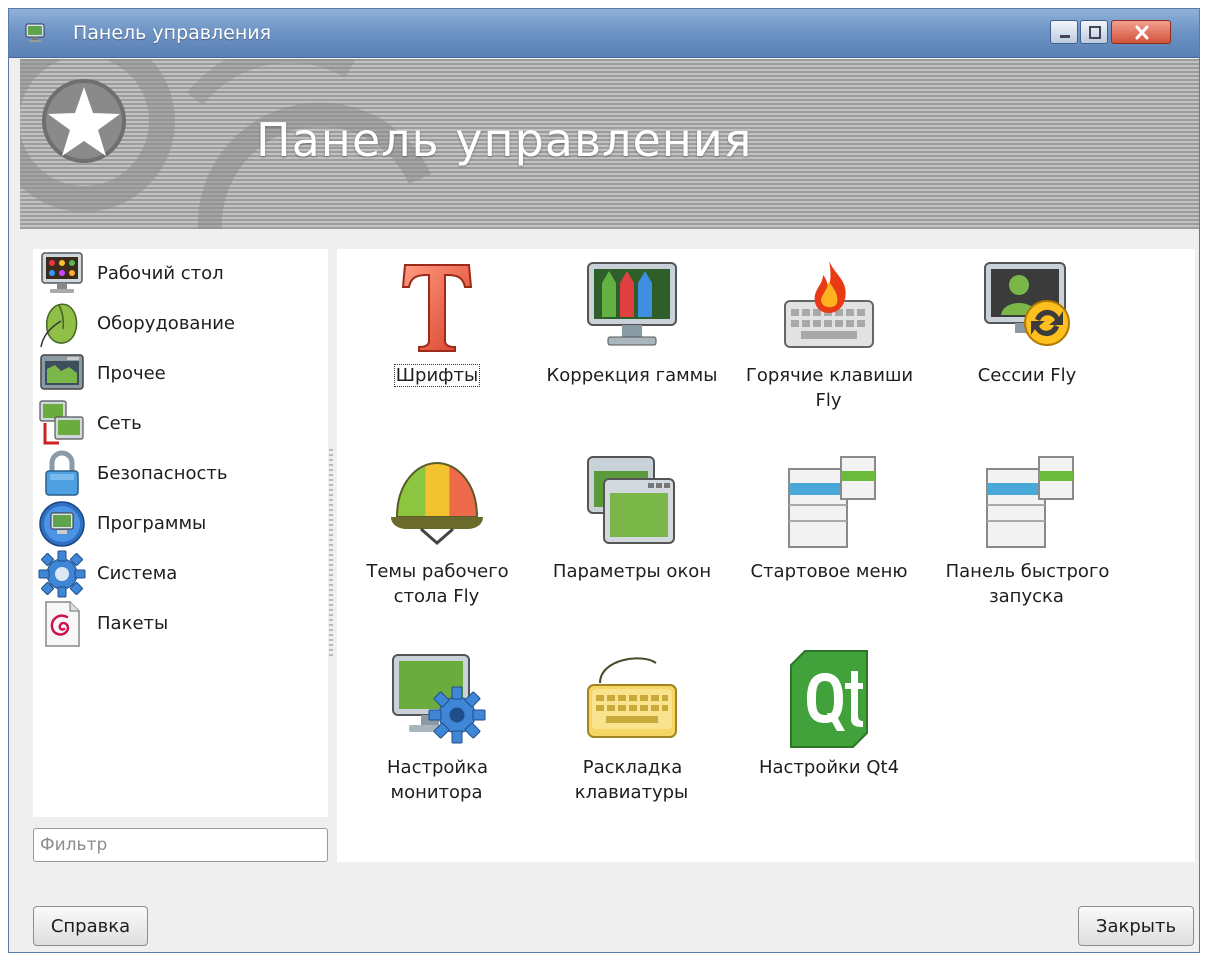 This screenshot has width=1208, height=959. I want to click on filter-input, so click(180, 845).